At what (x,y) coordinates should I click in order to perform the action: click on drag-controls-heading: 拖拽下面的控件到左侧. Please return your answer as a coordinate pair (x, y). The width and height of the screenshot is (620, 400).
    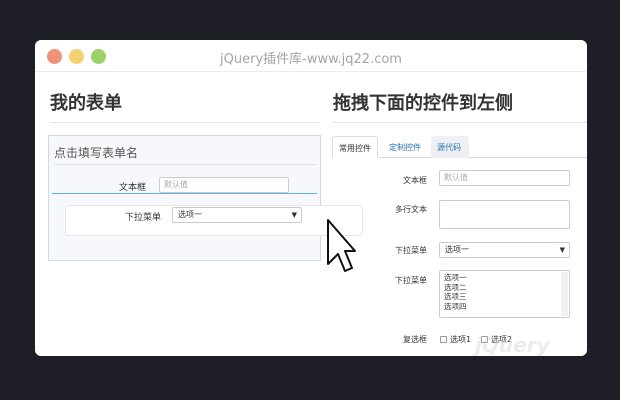
    Looking at the image, I should click on (423, 103).